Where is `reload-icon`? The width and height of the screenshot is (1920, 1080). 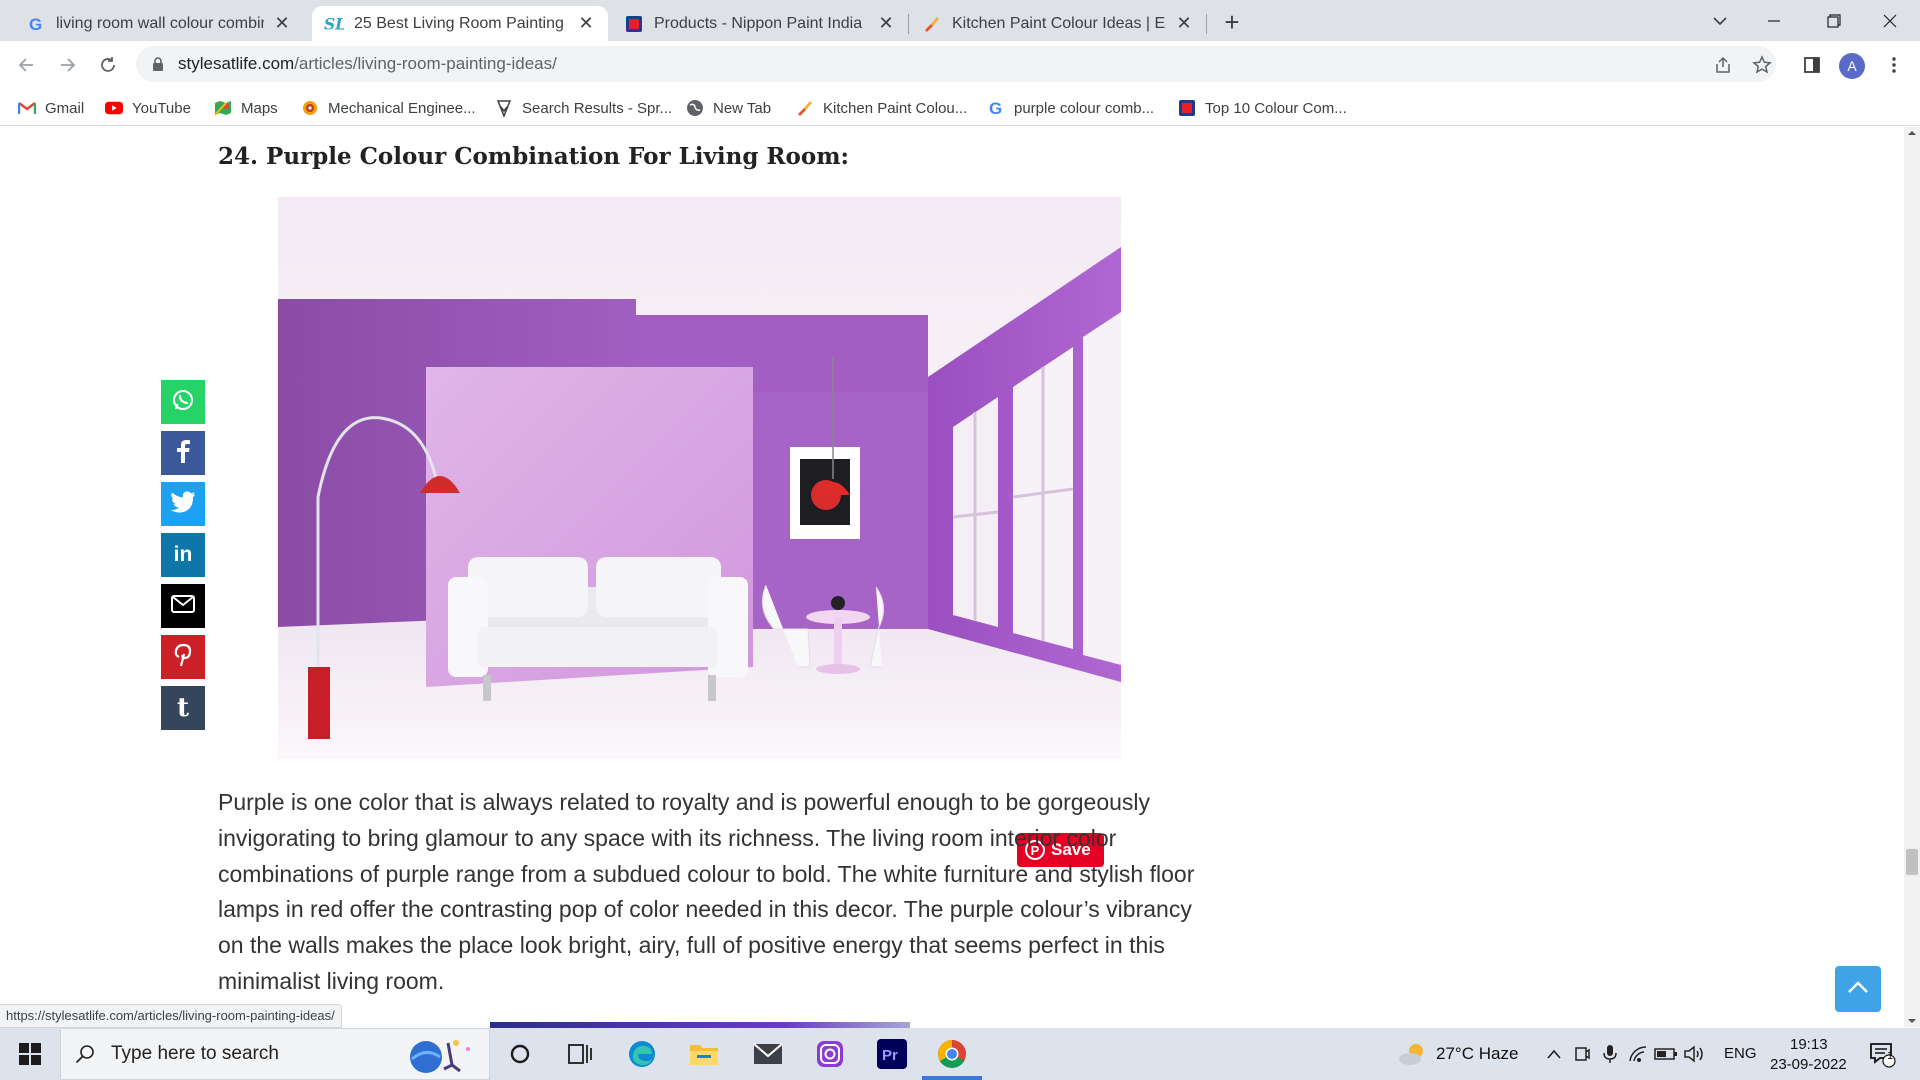 reload-icon is located at coordinates (108, 65).